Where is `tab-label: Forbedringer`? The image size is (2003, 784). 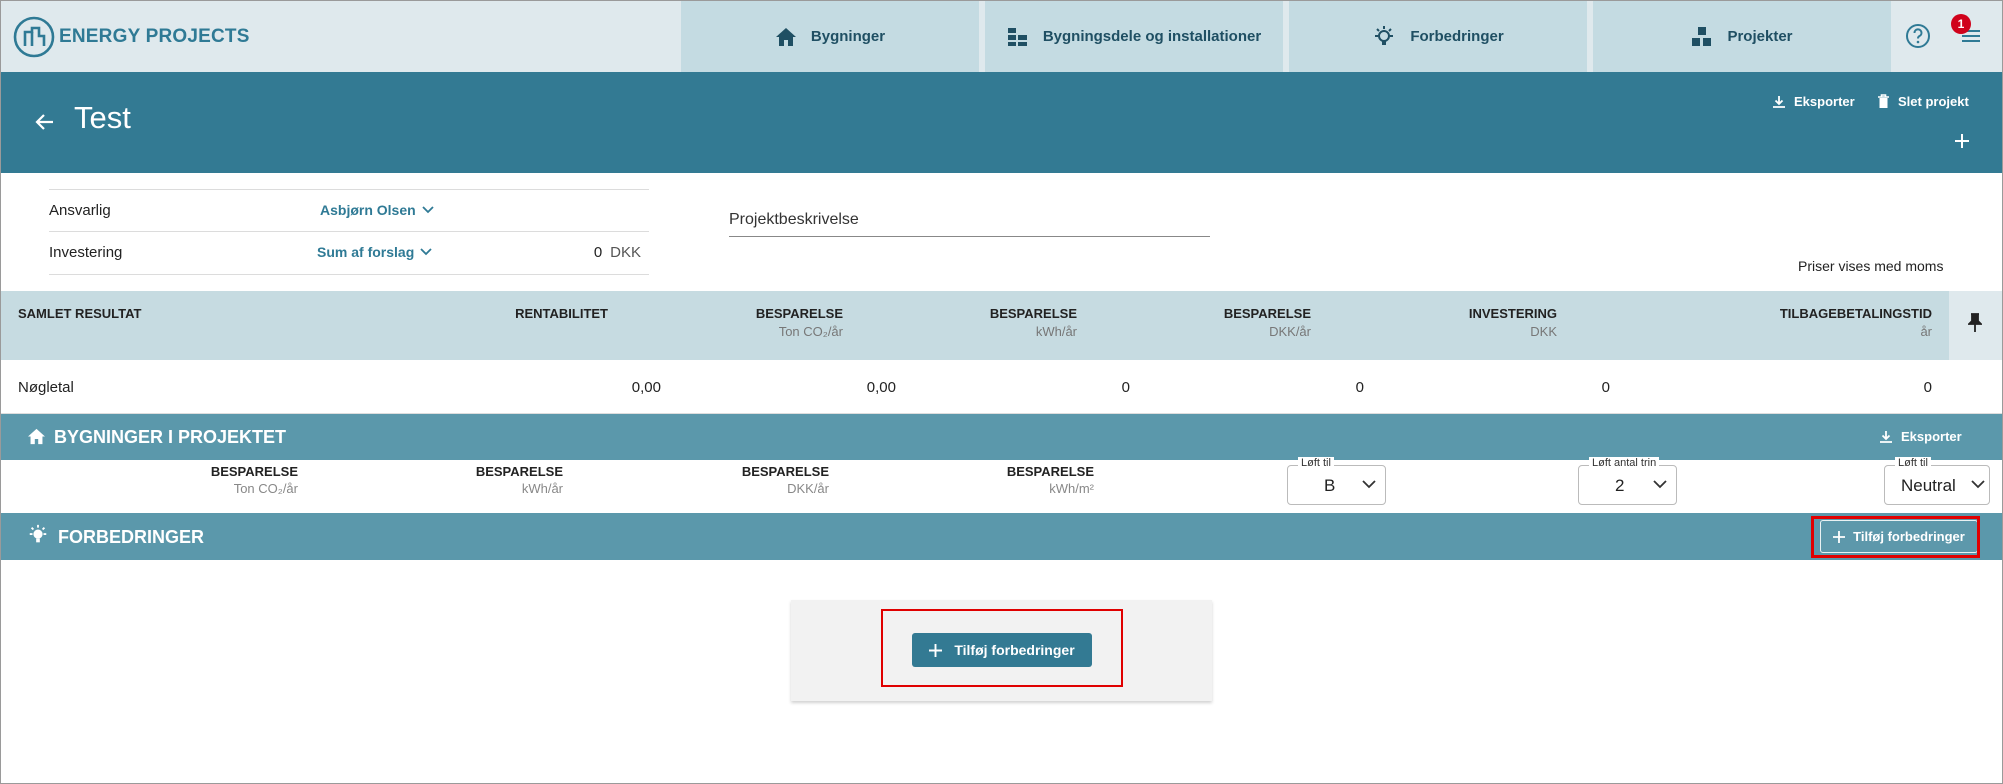 tab-label: Forbedringer is located at coordinates (1457, 36).